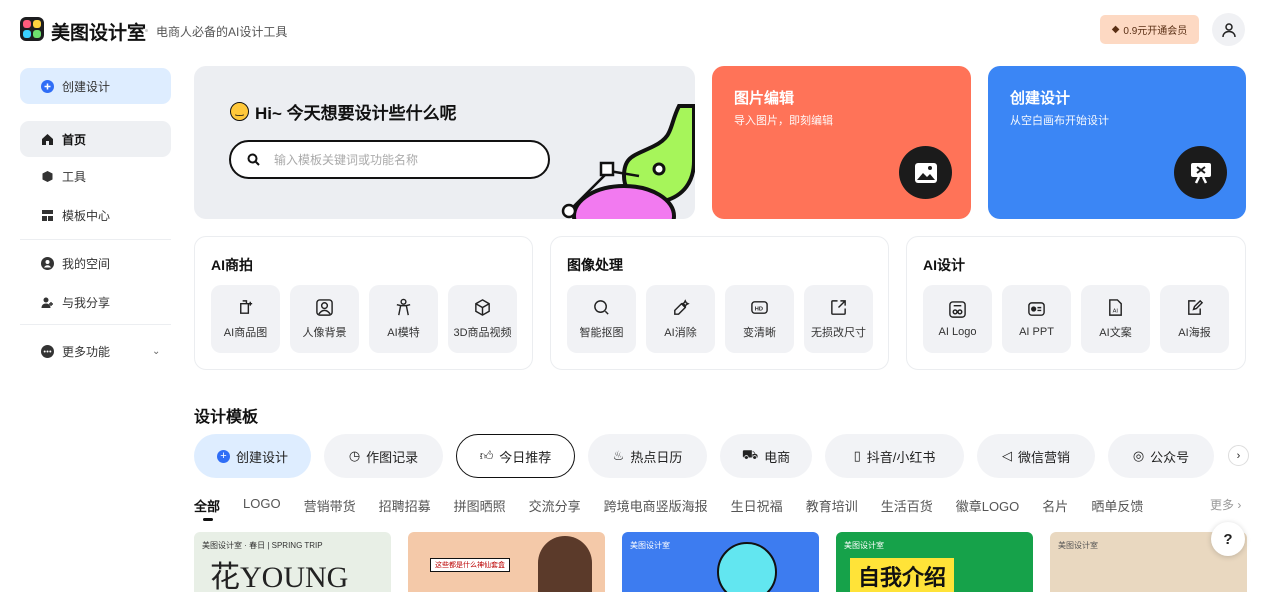  I want to click on pill-create-design: + 创建设计, so click(252, 456).